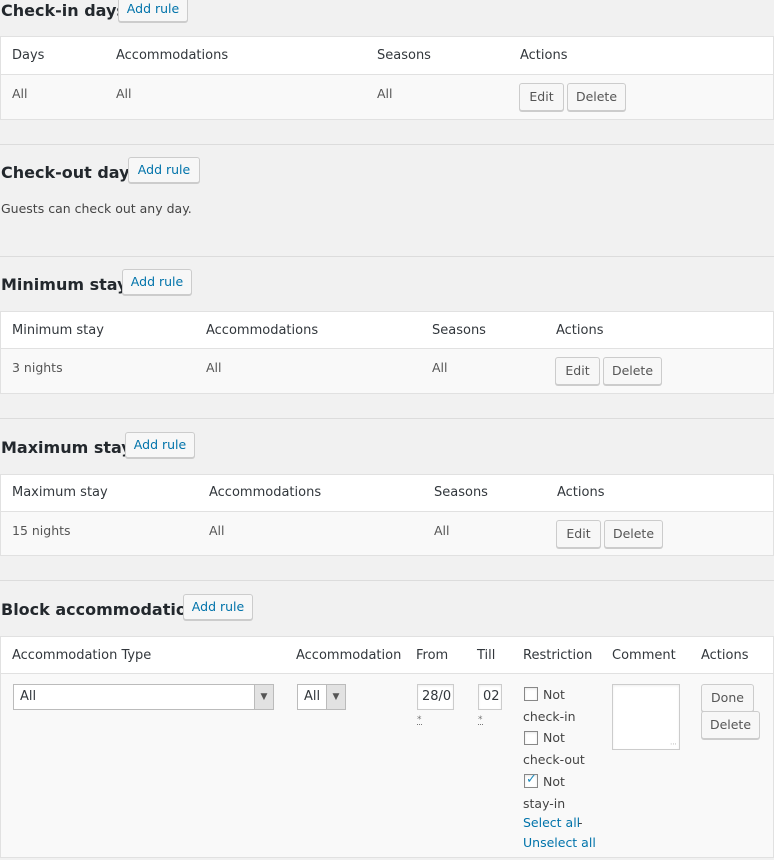 Image resolution: width=774 pixels, height=860 pixels. I want to click on resize-grip-icon: ⋯, so click(673, 744).